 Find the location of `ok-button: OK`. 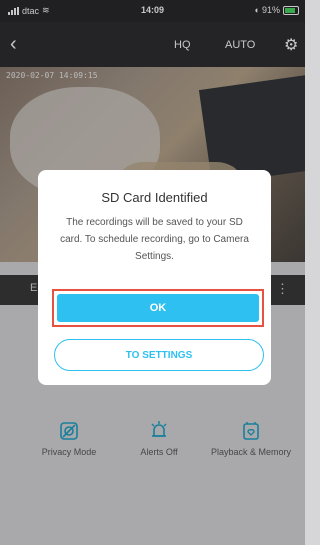

ok-button: OK is located at coordinates (158, 308).